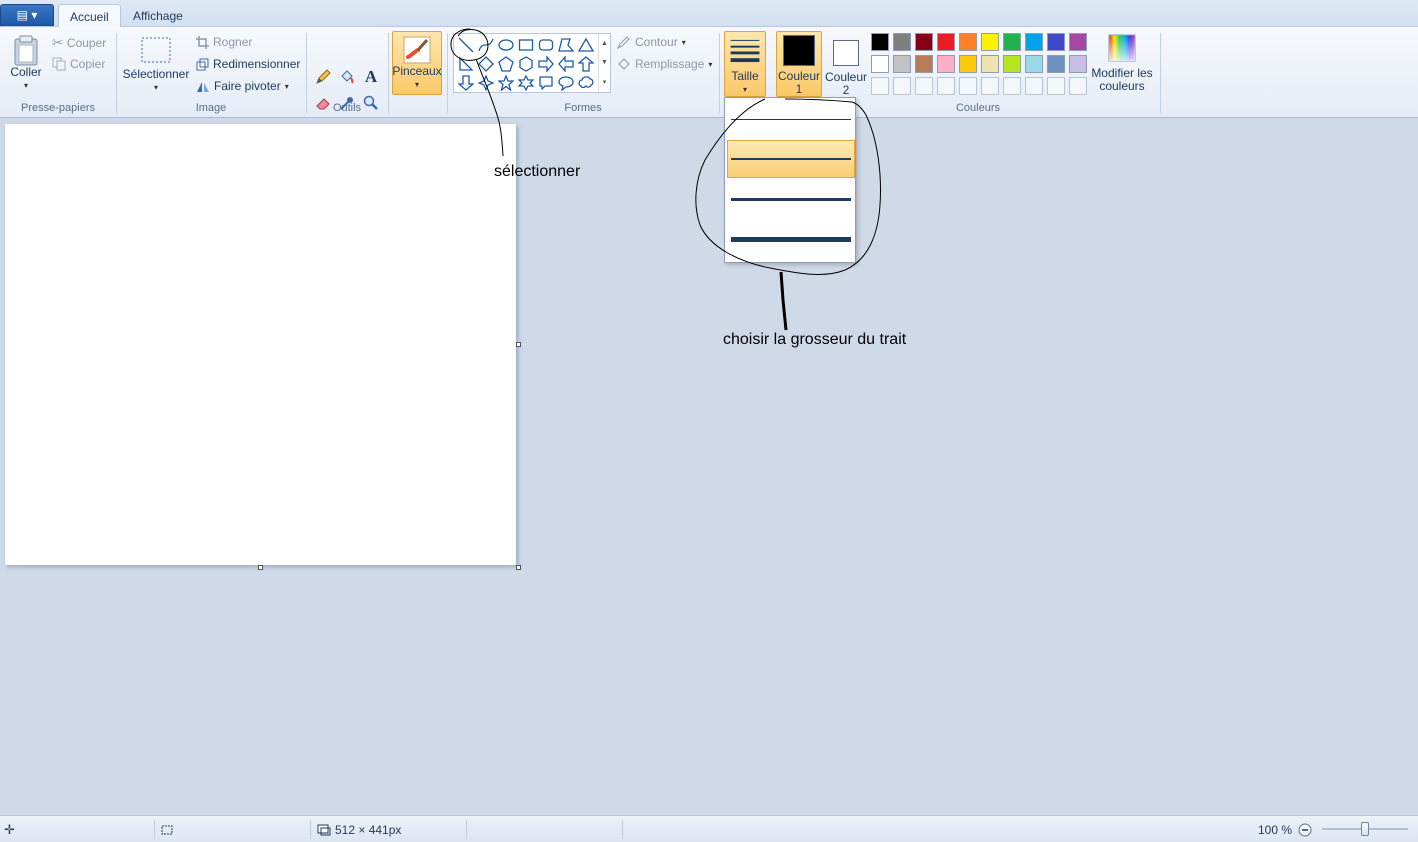 Image resolution: width=1418 pixels, height=842 pixels. Describe the element at coordinates (371, 103) in the screenshot. I see `magnifier-tool` at that location.